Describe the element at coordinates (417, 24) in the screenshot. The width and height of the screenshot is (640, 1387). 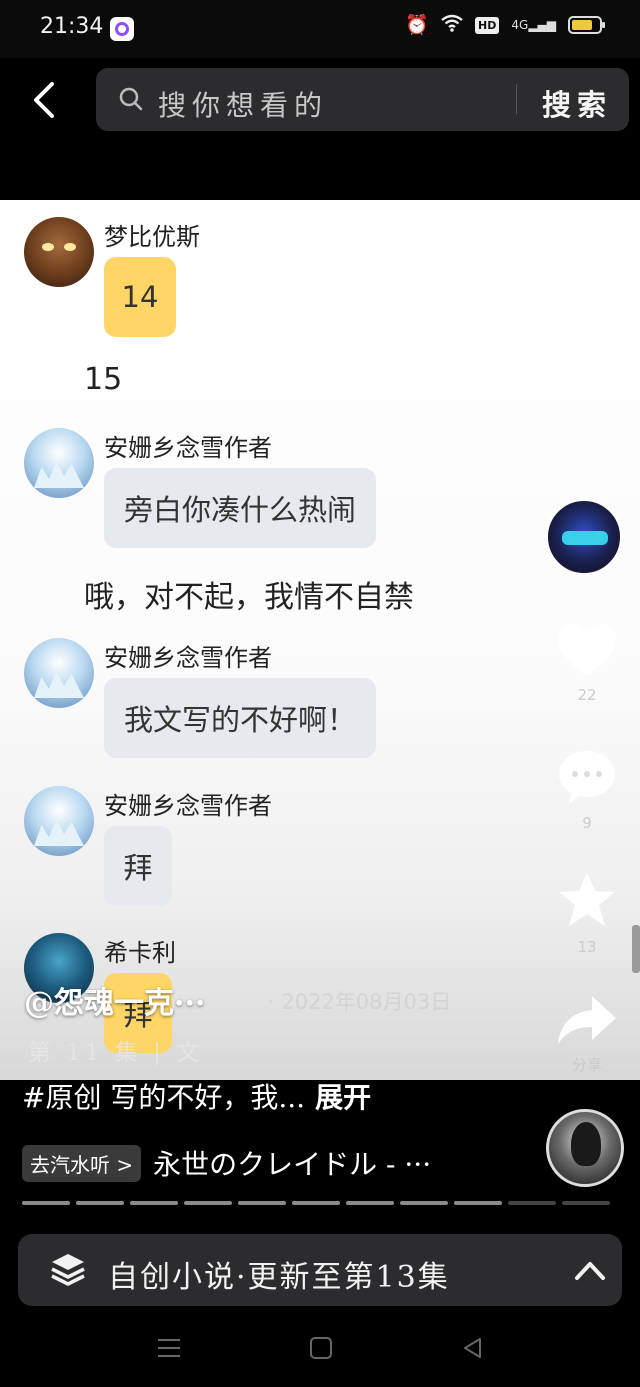
I see `alarm-icon: ⏰` at that location.